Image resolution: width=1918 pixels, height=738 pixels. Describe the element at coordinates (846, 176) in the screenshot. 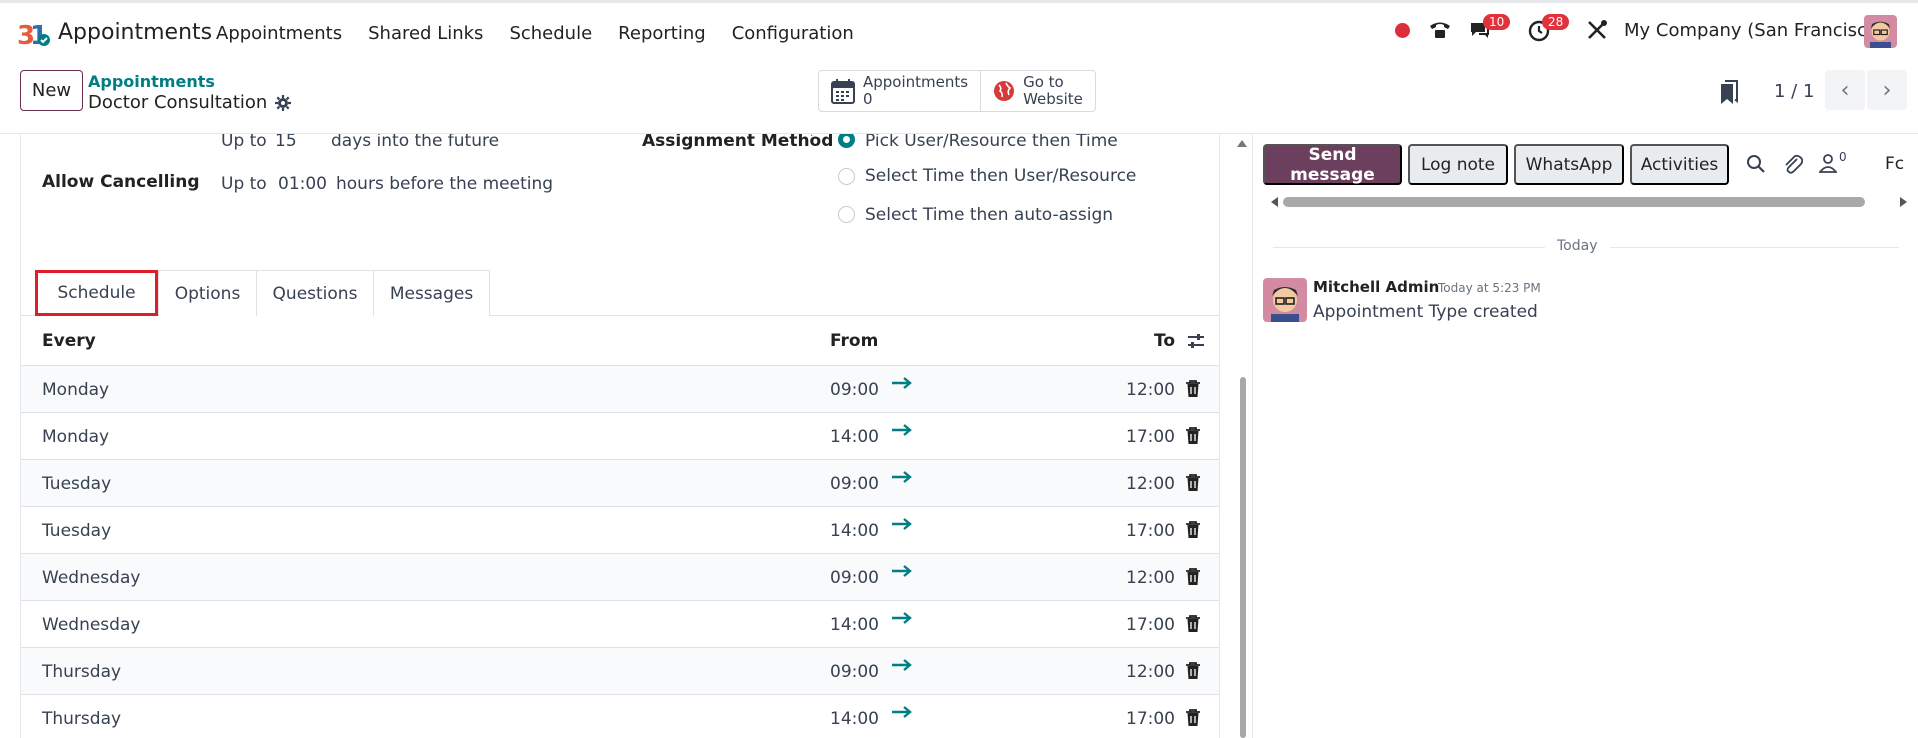

I see `radio-select-time-then-user` at that location.